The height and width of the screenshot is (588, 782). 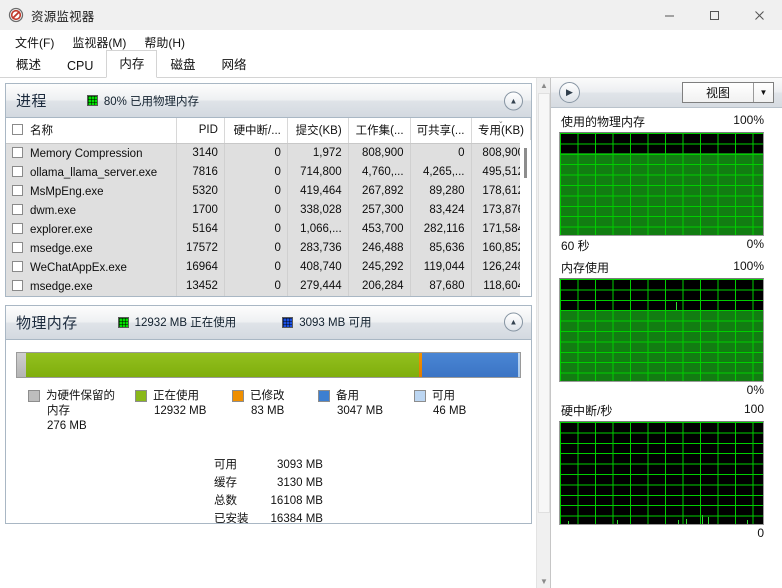 What do you see at coordinates (91, 210) in the screenshot?
I see `cell-name: dwm.exe` at bounding box center [91, 210].